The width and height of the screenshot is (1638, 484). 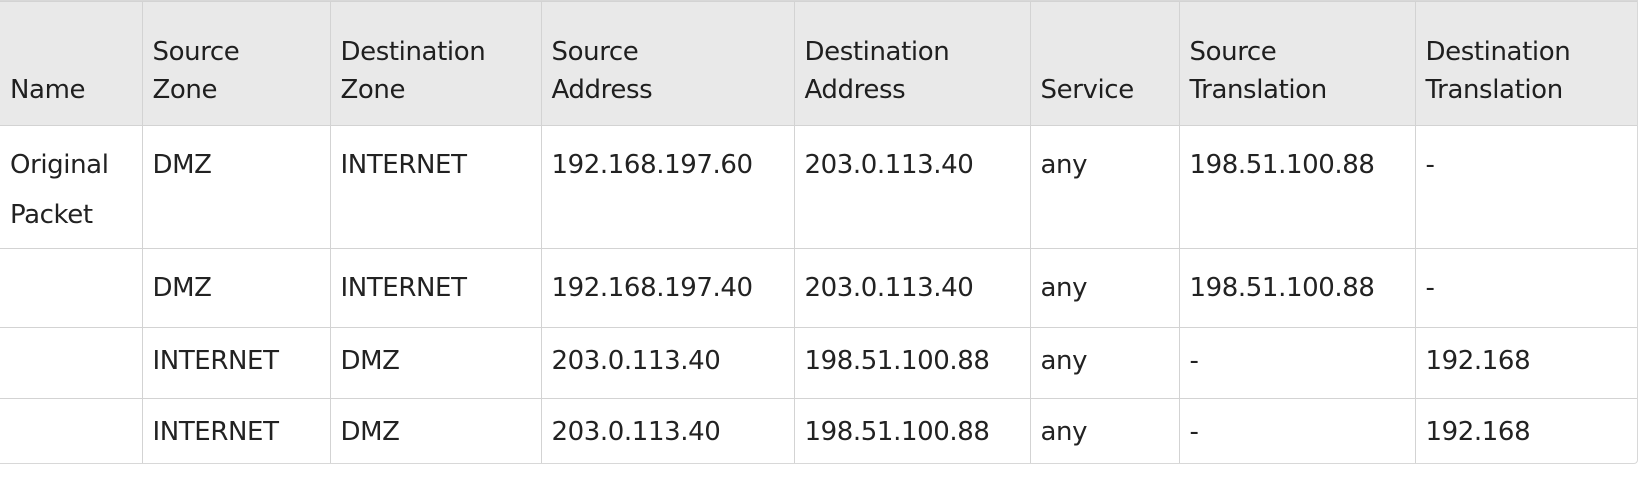 I want to click on column-header-destination-zone: Destination Zone, so click(x=435, y=63).